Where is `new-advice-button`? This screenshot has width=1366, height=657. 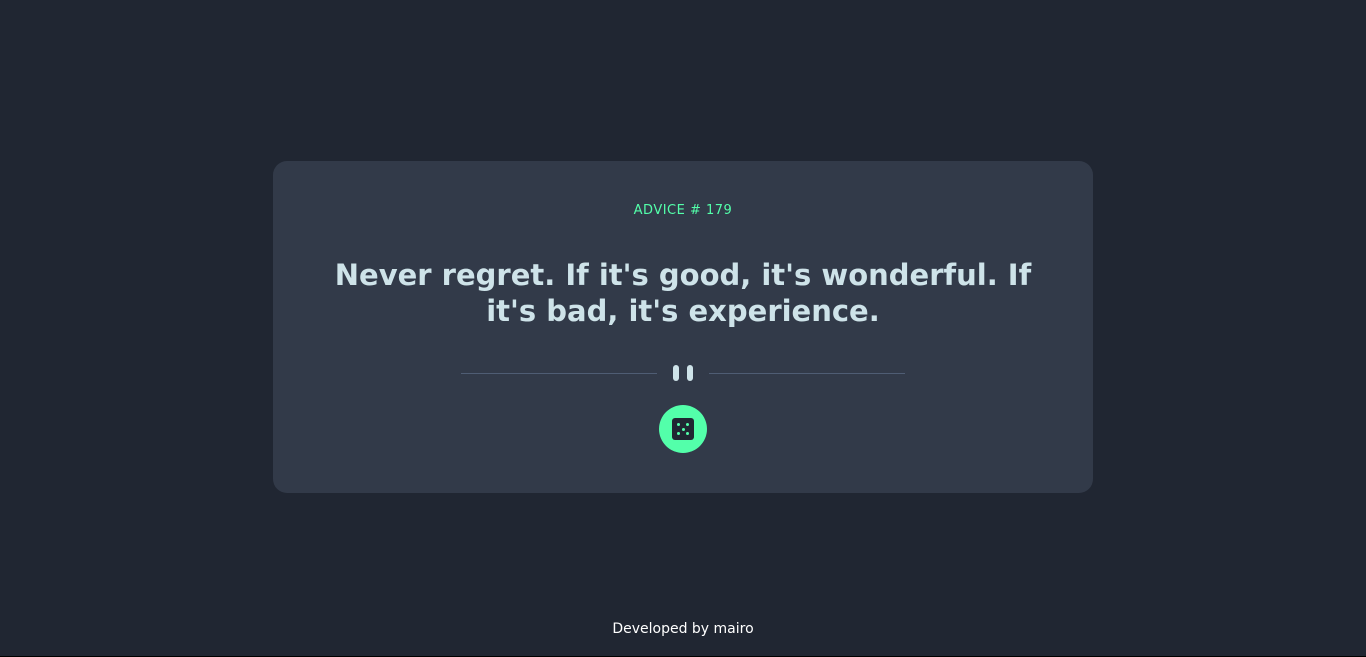
new-advice-button is located at coordinates (683, 429).